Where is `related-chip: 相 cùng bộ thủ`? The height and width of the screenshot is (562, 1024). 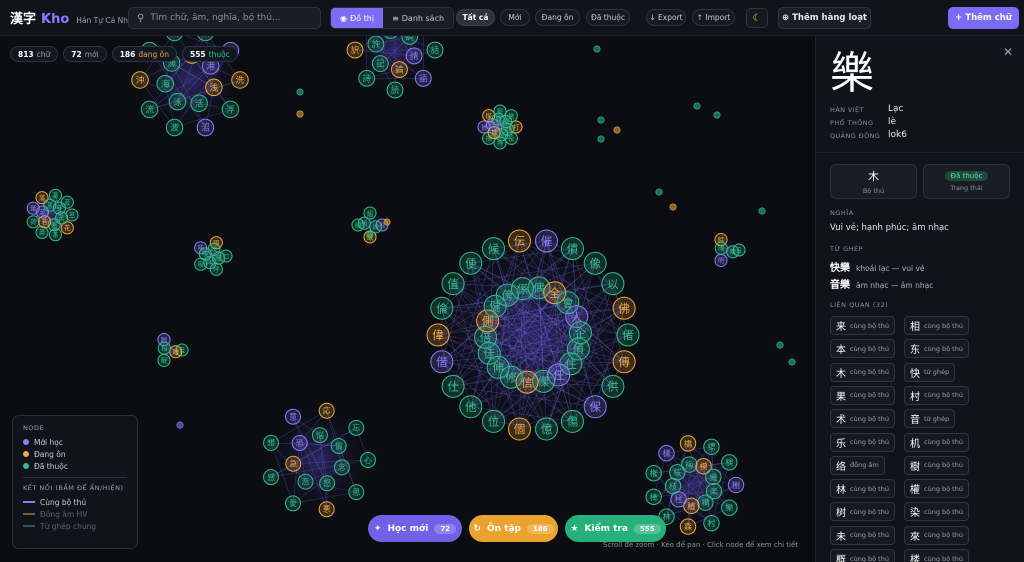 related-chip: 相 cùng bộ thủ is located at coordinates (936, 325).